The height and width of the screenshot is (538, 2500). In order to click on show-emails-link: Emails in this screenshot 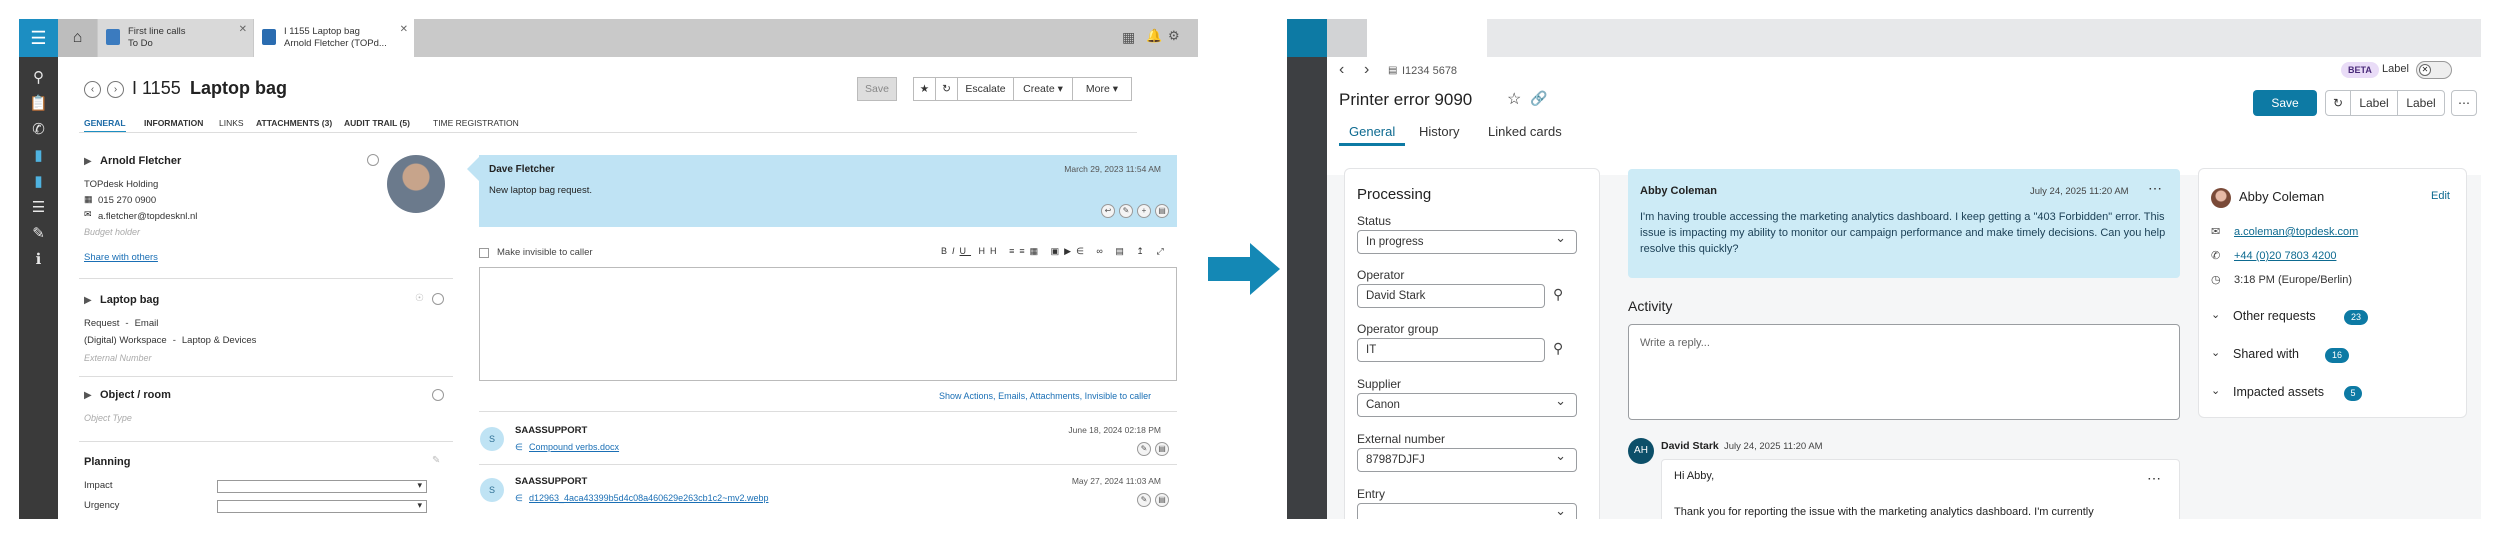, I will do `click(1011, 396)`.